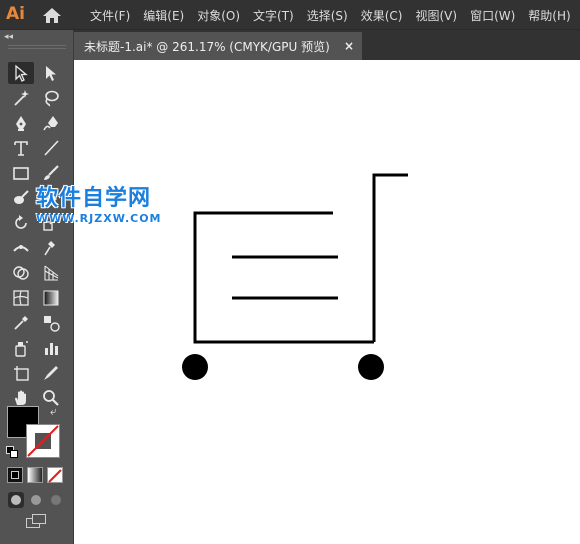  Describe the element at coordinates (21, 273) in the screenshot. I see `shape-builder-tool-icon` at that location.